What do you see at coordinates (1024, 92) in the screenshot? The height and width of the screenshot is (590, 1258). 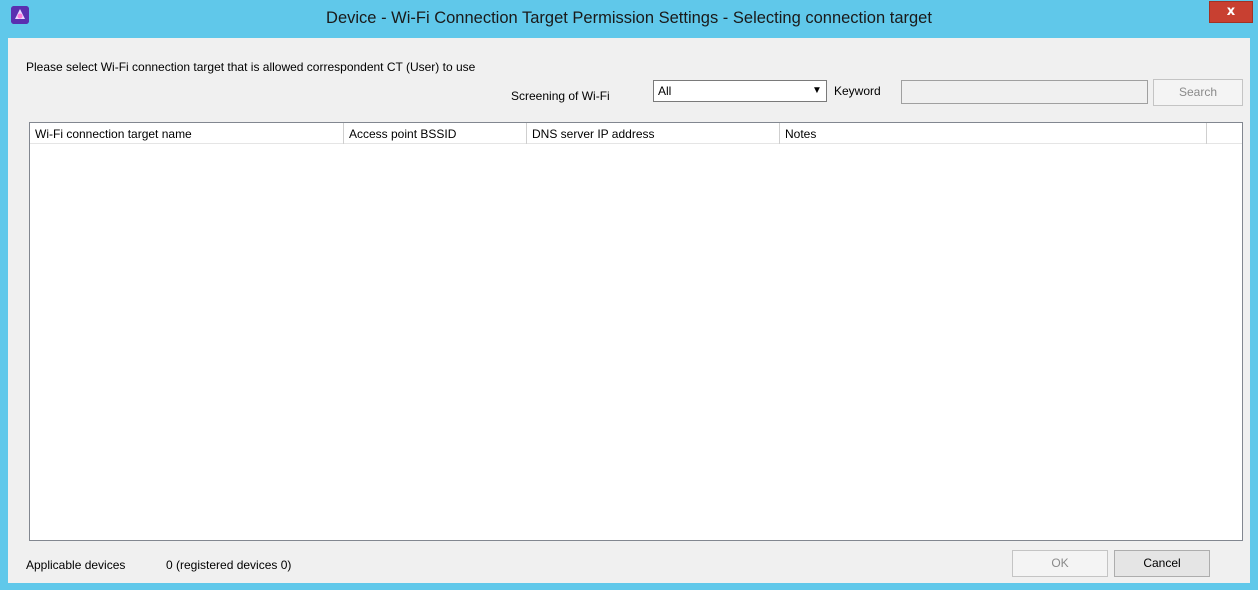 I see `keyword-input` at bounding box center [1024, 92].